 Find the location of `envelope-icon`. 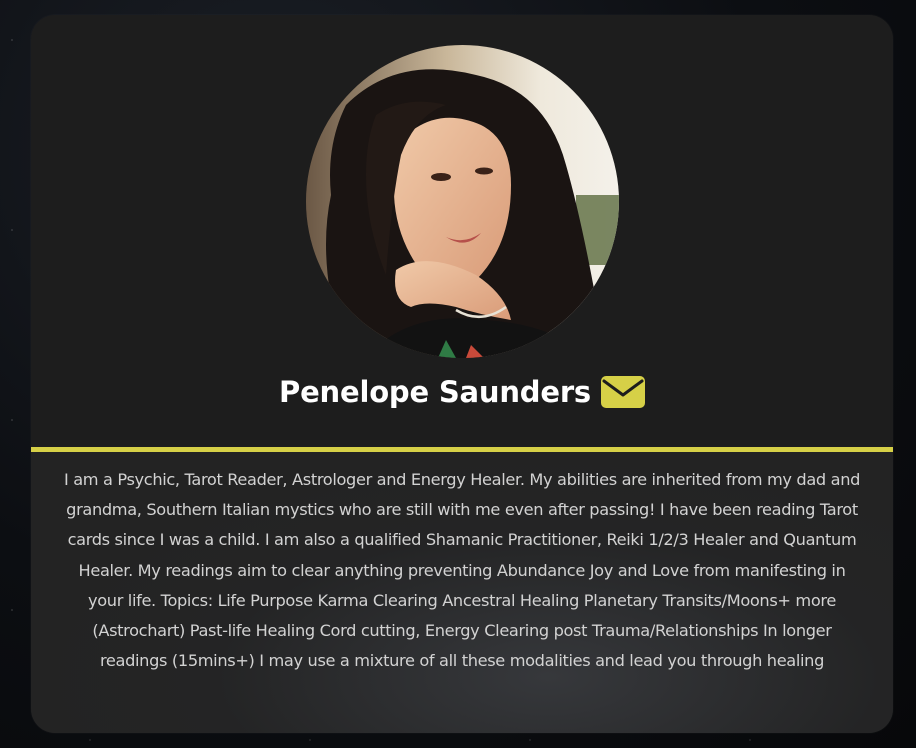

envelope-icon is located at coordinates (622, 392).